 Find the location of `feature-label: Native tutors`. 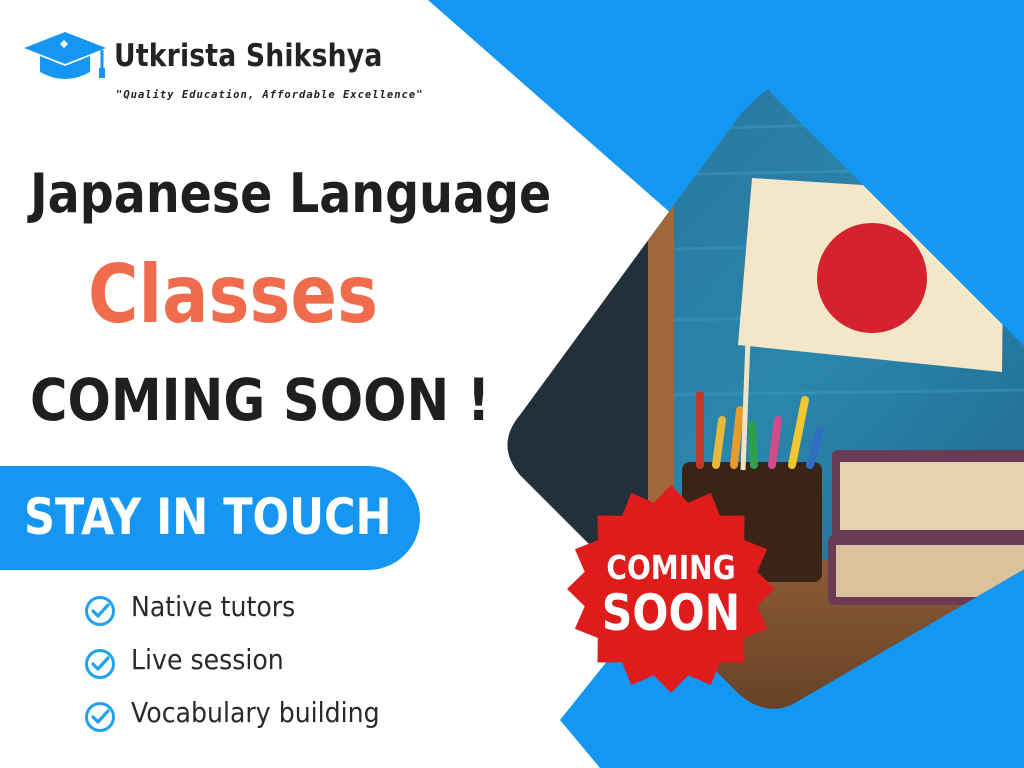

feature-label: Native tutors is located at coordinates (213, 606).